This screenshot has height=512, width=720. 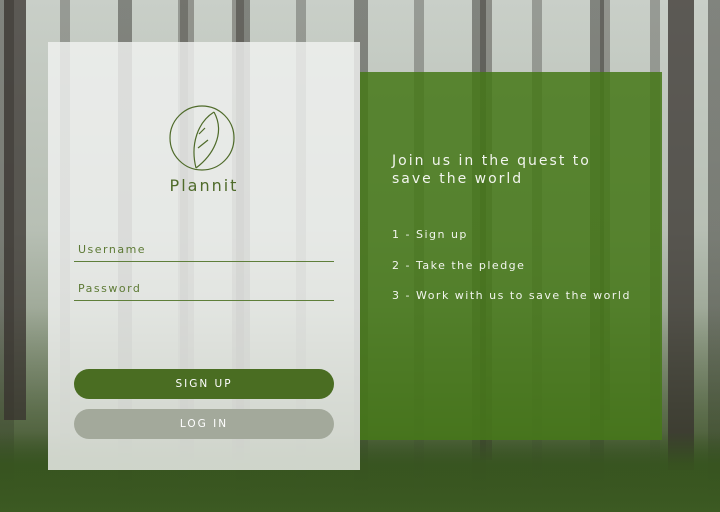 I want to click on username-input, so click(x=204, y=249).